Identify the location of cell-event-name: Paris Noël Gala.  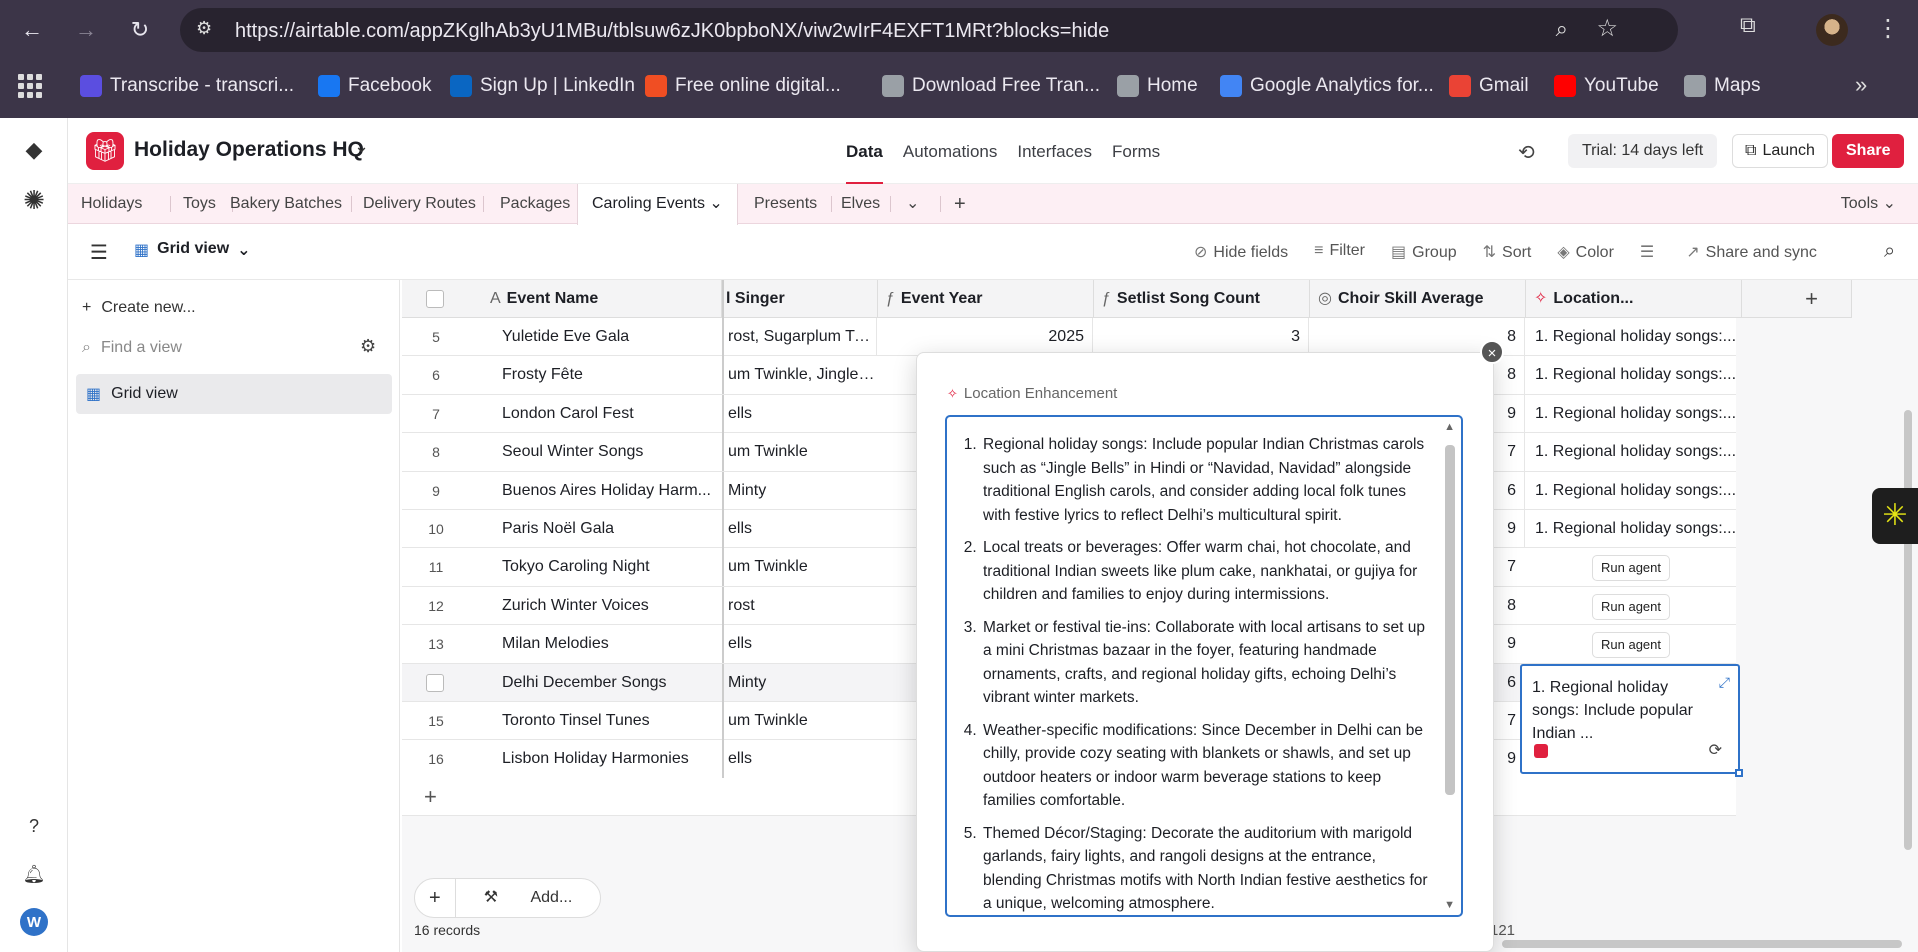
(612, 529).